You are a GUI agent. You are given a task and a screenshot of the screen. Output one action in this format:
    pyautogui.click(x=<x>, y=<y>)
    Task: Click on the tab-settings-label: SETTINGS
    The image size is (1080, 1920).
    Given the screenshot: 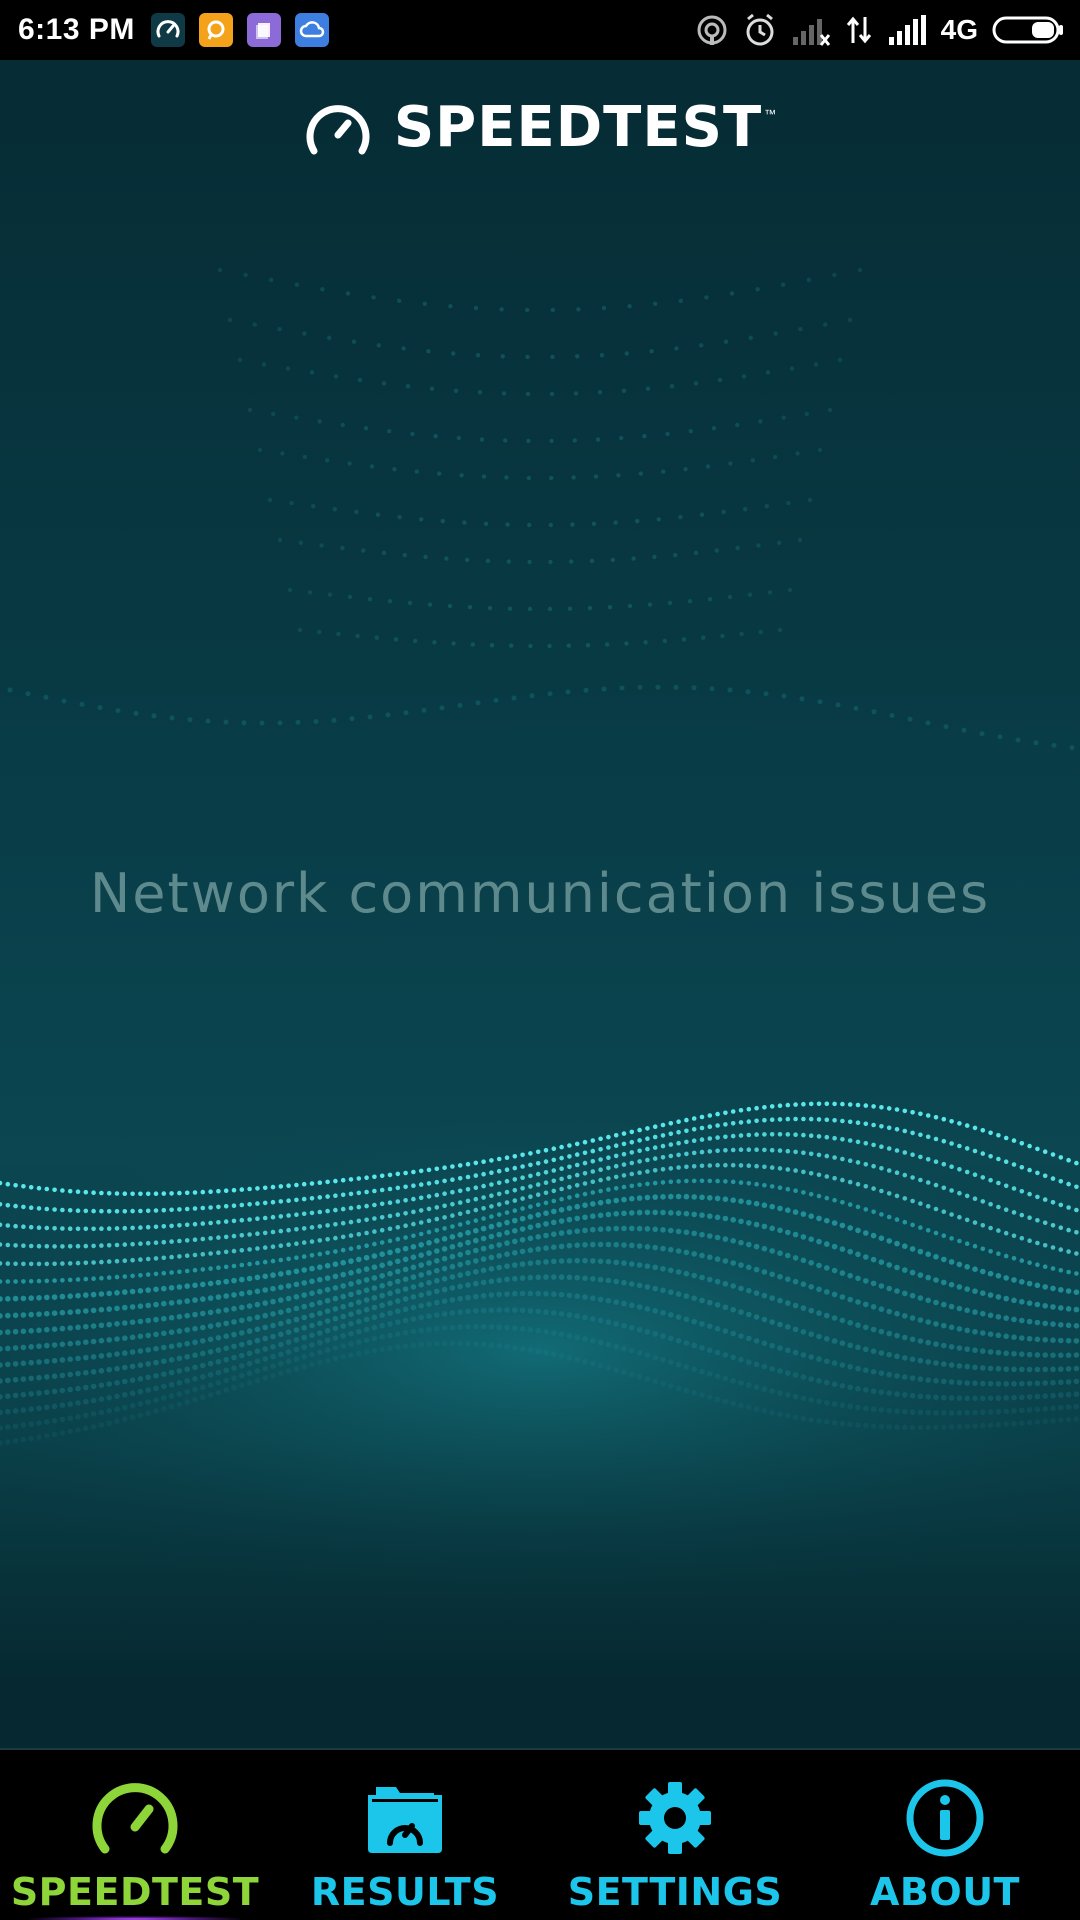 What is the action you would take?
    pyautogui.click(x=675, y=1892)
    